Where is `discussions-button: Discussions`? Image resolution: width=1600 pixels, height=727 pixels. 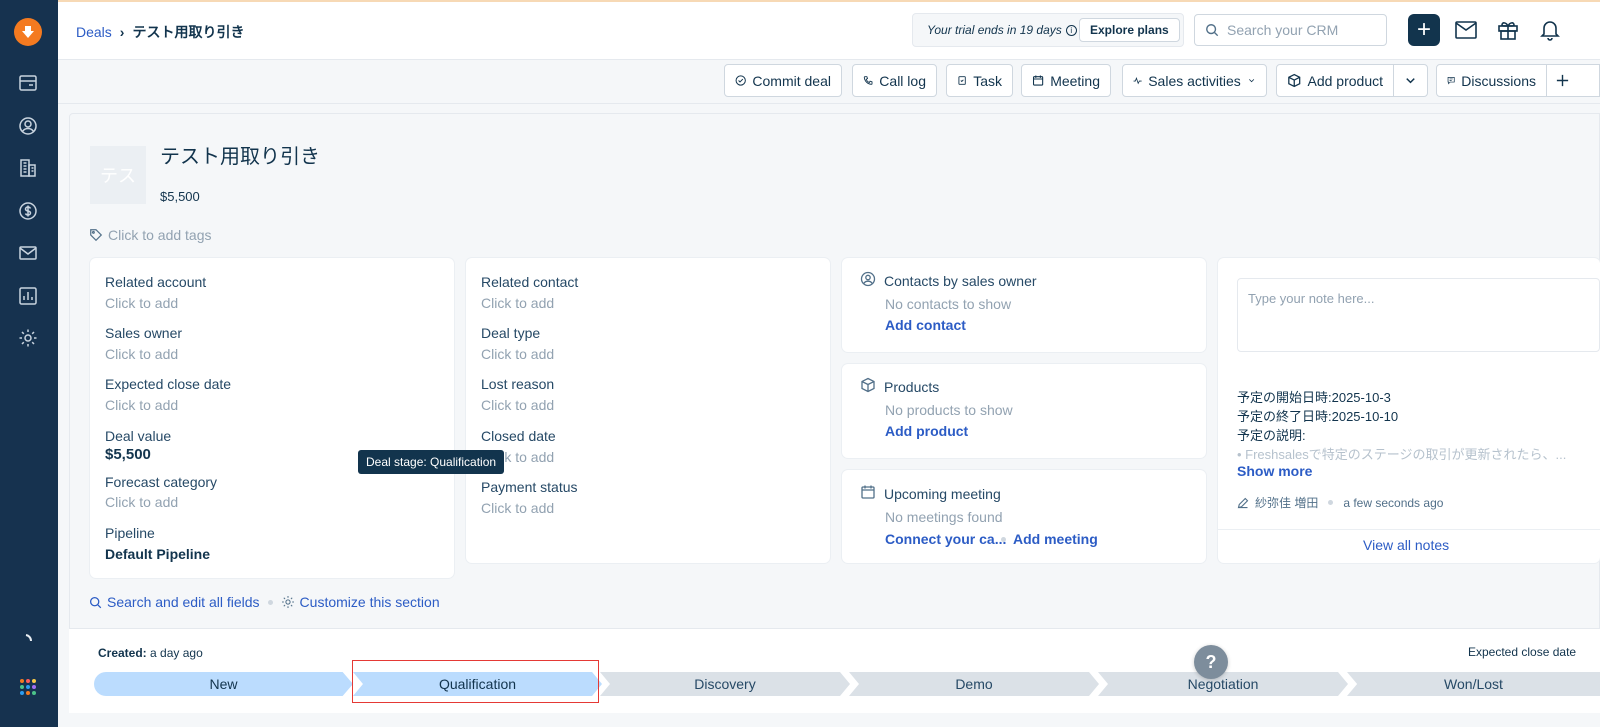
discussions-button: Discussions is located at coordinates (1491, 80).